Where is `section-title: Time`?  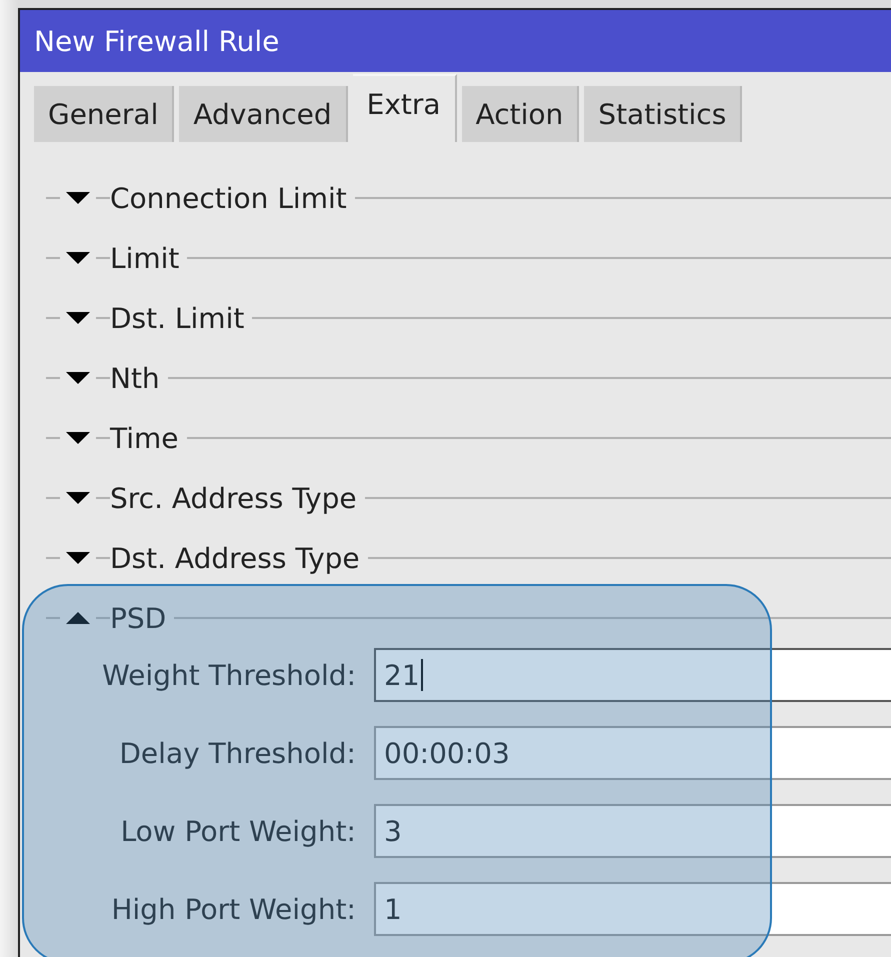 section-title: Time is located at coordinates (144, 438).